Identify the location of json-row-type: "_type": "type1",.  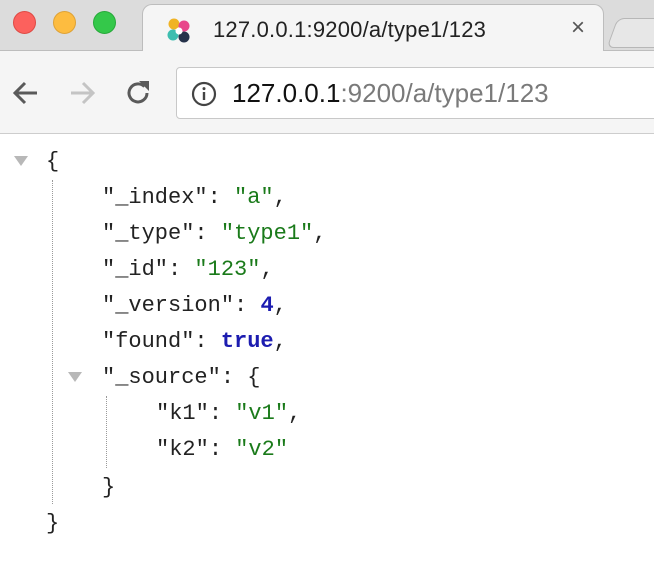
(214, 233).